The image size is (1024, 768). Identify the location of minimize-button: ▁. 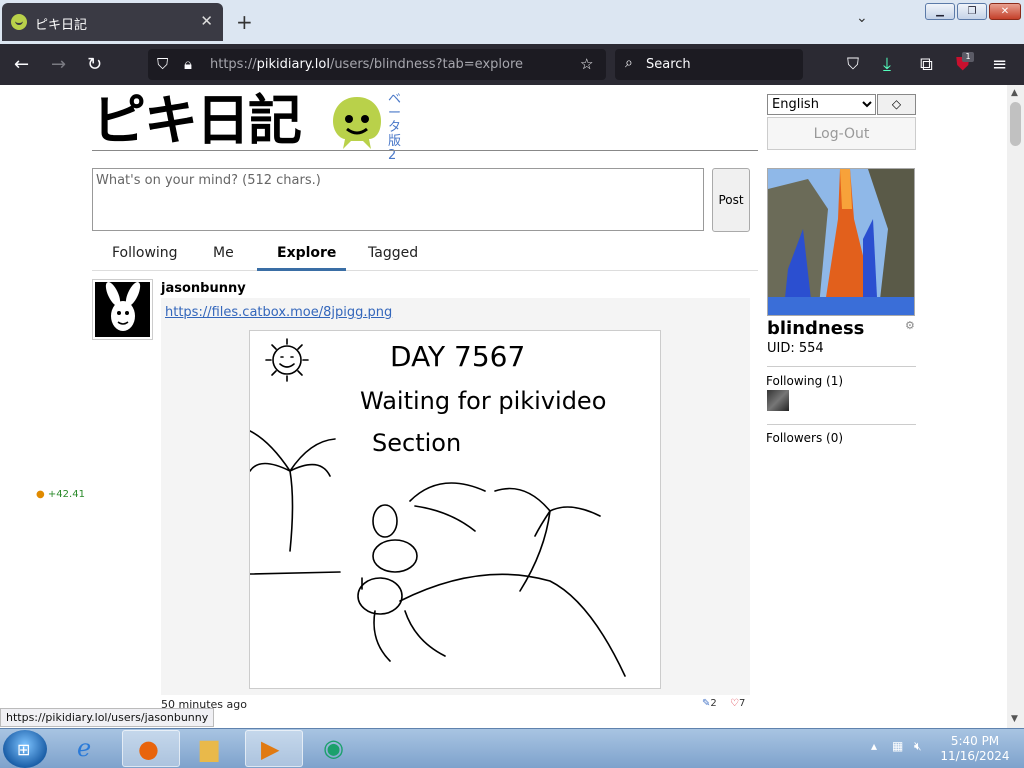
(940, 11).